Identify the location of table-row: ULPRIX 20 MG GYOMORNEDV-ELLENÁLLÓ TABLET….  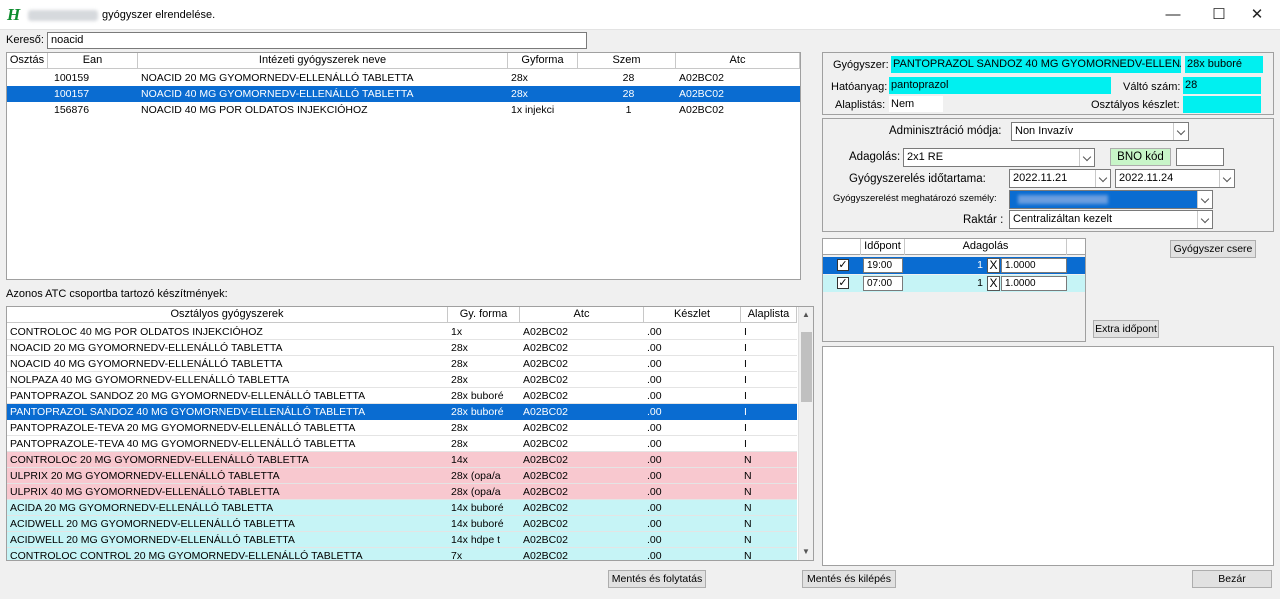
(402, 476).